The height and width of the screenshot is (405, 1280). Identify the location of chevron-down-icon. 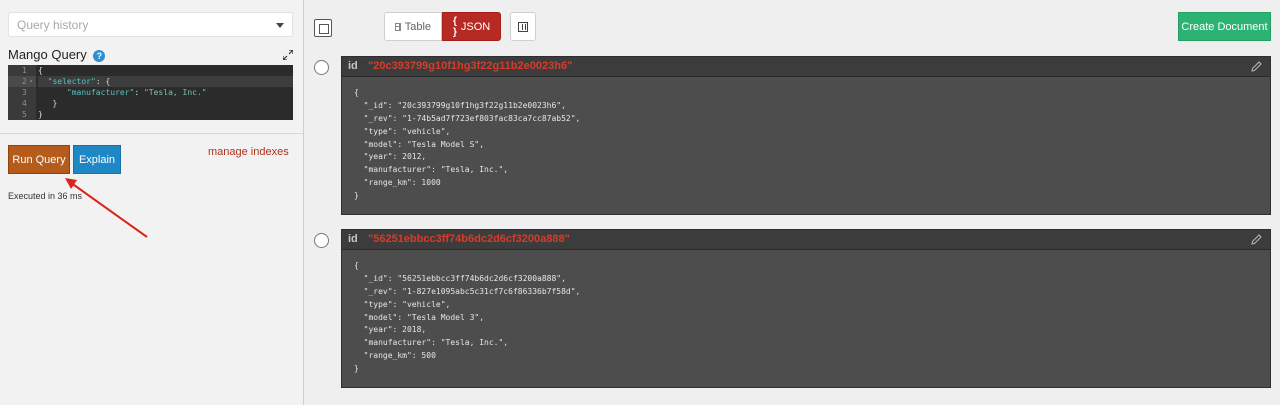
(280, 25).